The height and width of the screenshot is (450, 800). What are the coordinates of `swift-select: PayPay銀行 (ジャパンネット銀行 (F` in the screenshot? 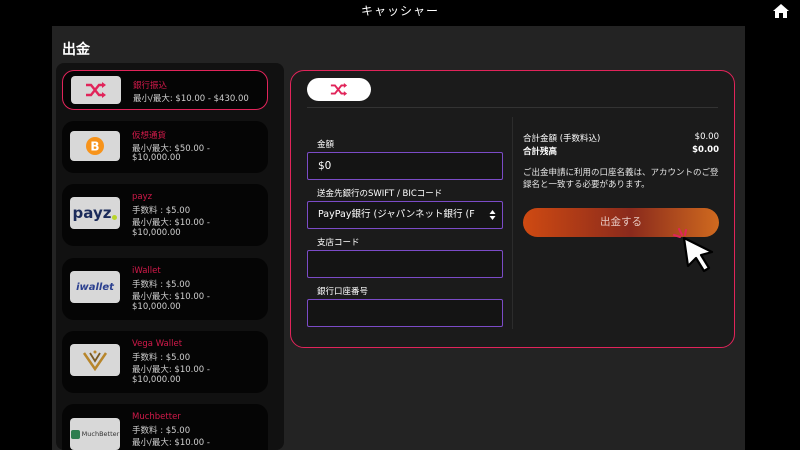 It's located at (405, 215).